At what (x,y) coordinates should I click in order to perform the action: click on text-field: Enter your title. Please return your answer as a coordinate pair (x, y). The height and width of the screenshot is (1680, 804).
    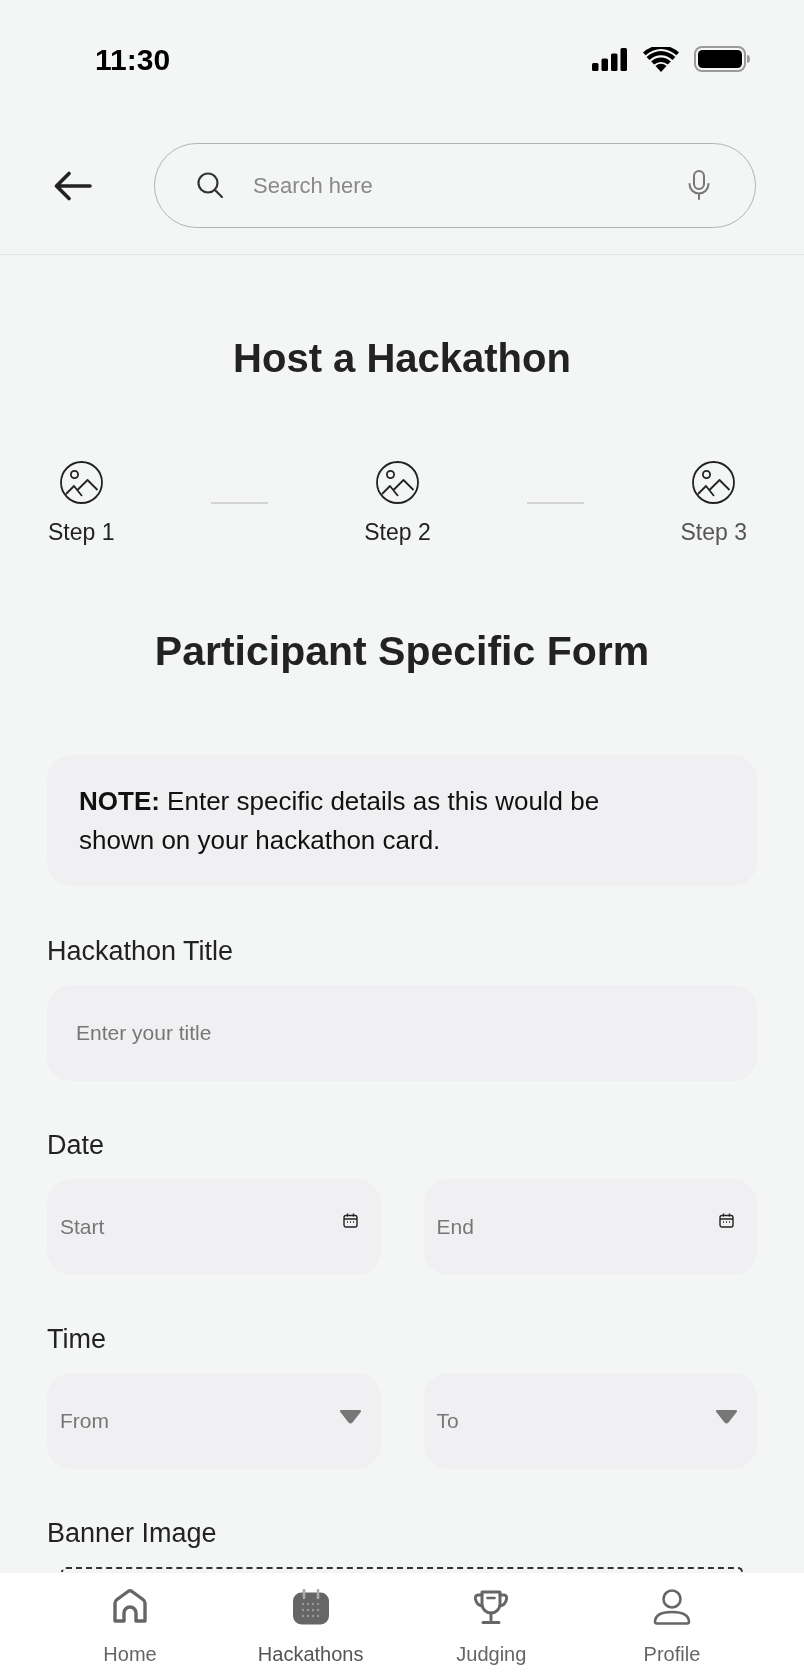
    Looking at the image, I should click on (402, 1033).